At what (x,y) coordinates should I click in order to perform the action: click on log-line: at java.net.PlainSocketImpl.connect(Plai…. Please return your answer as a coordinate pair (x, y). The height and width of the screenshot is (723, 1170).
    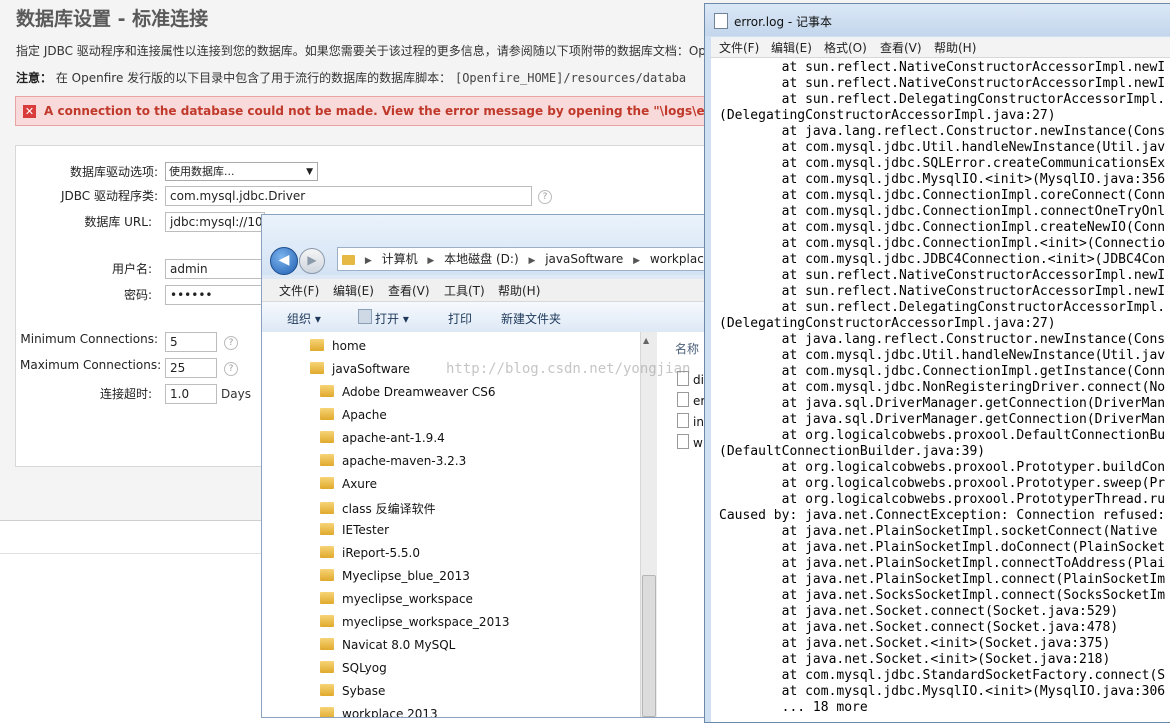
    Looking at the image, I should click on (942, 579).